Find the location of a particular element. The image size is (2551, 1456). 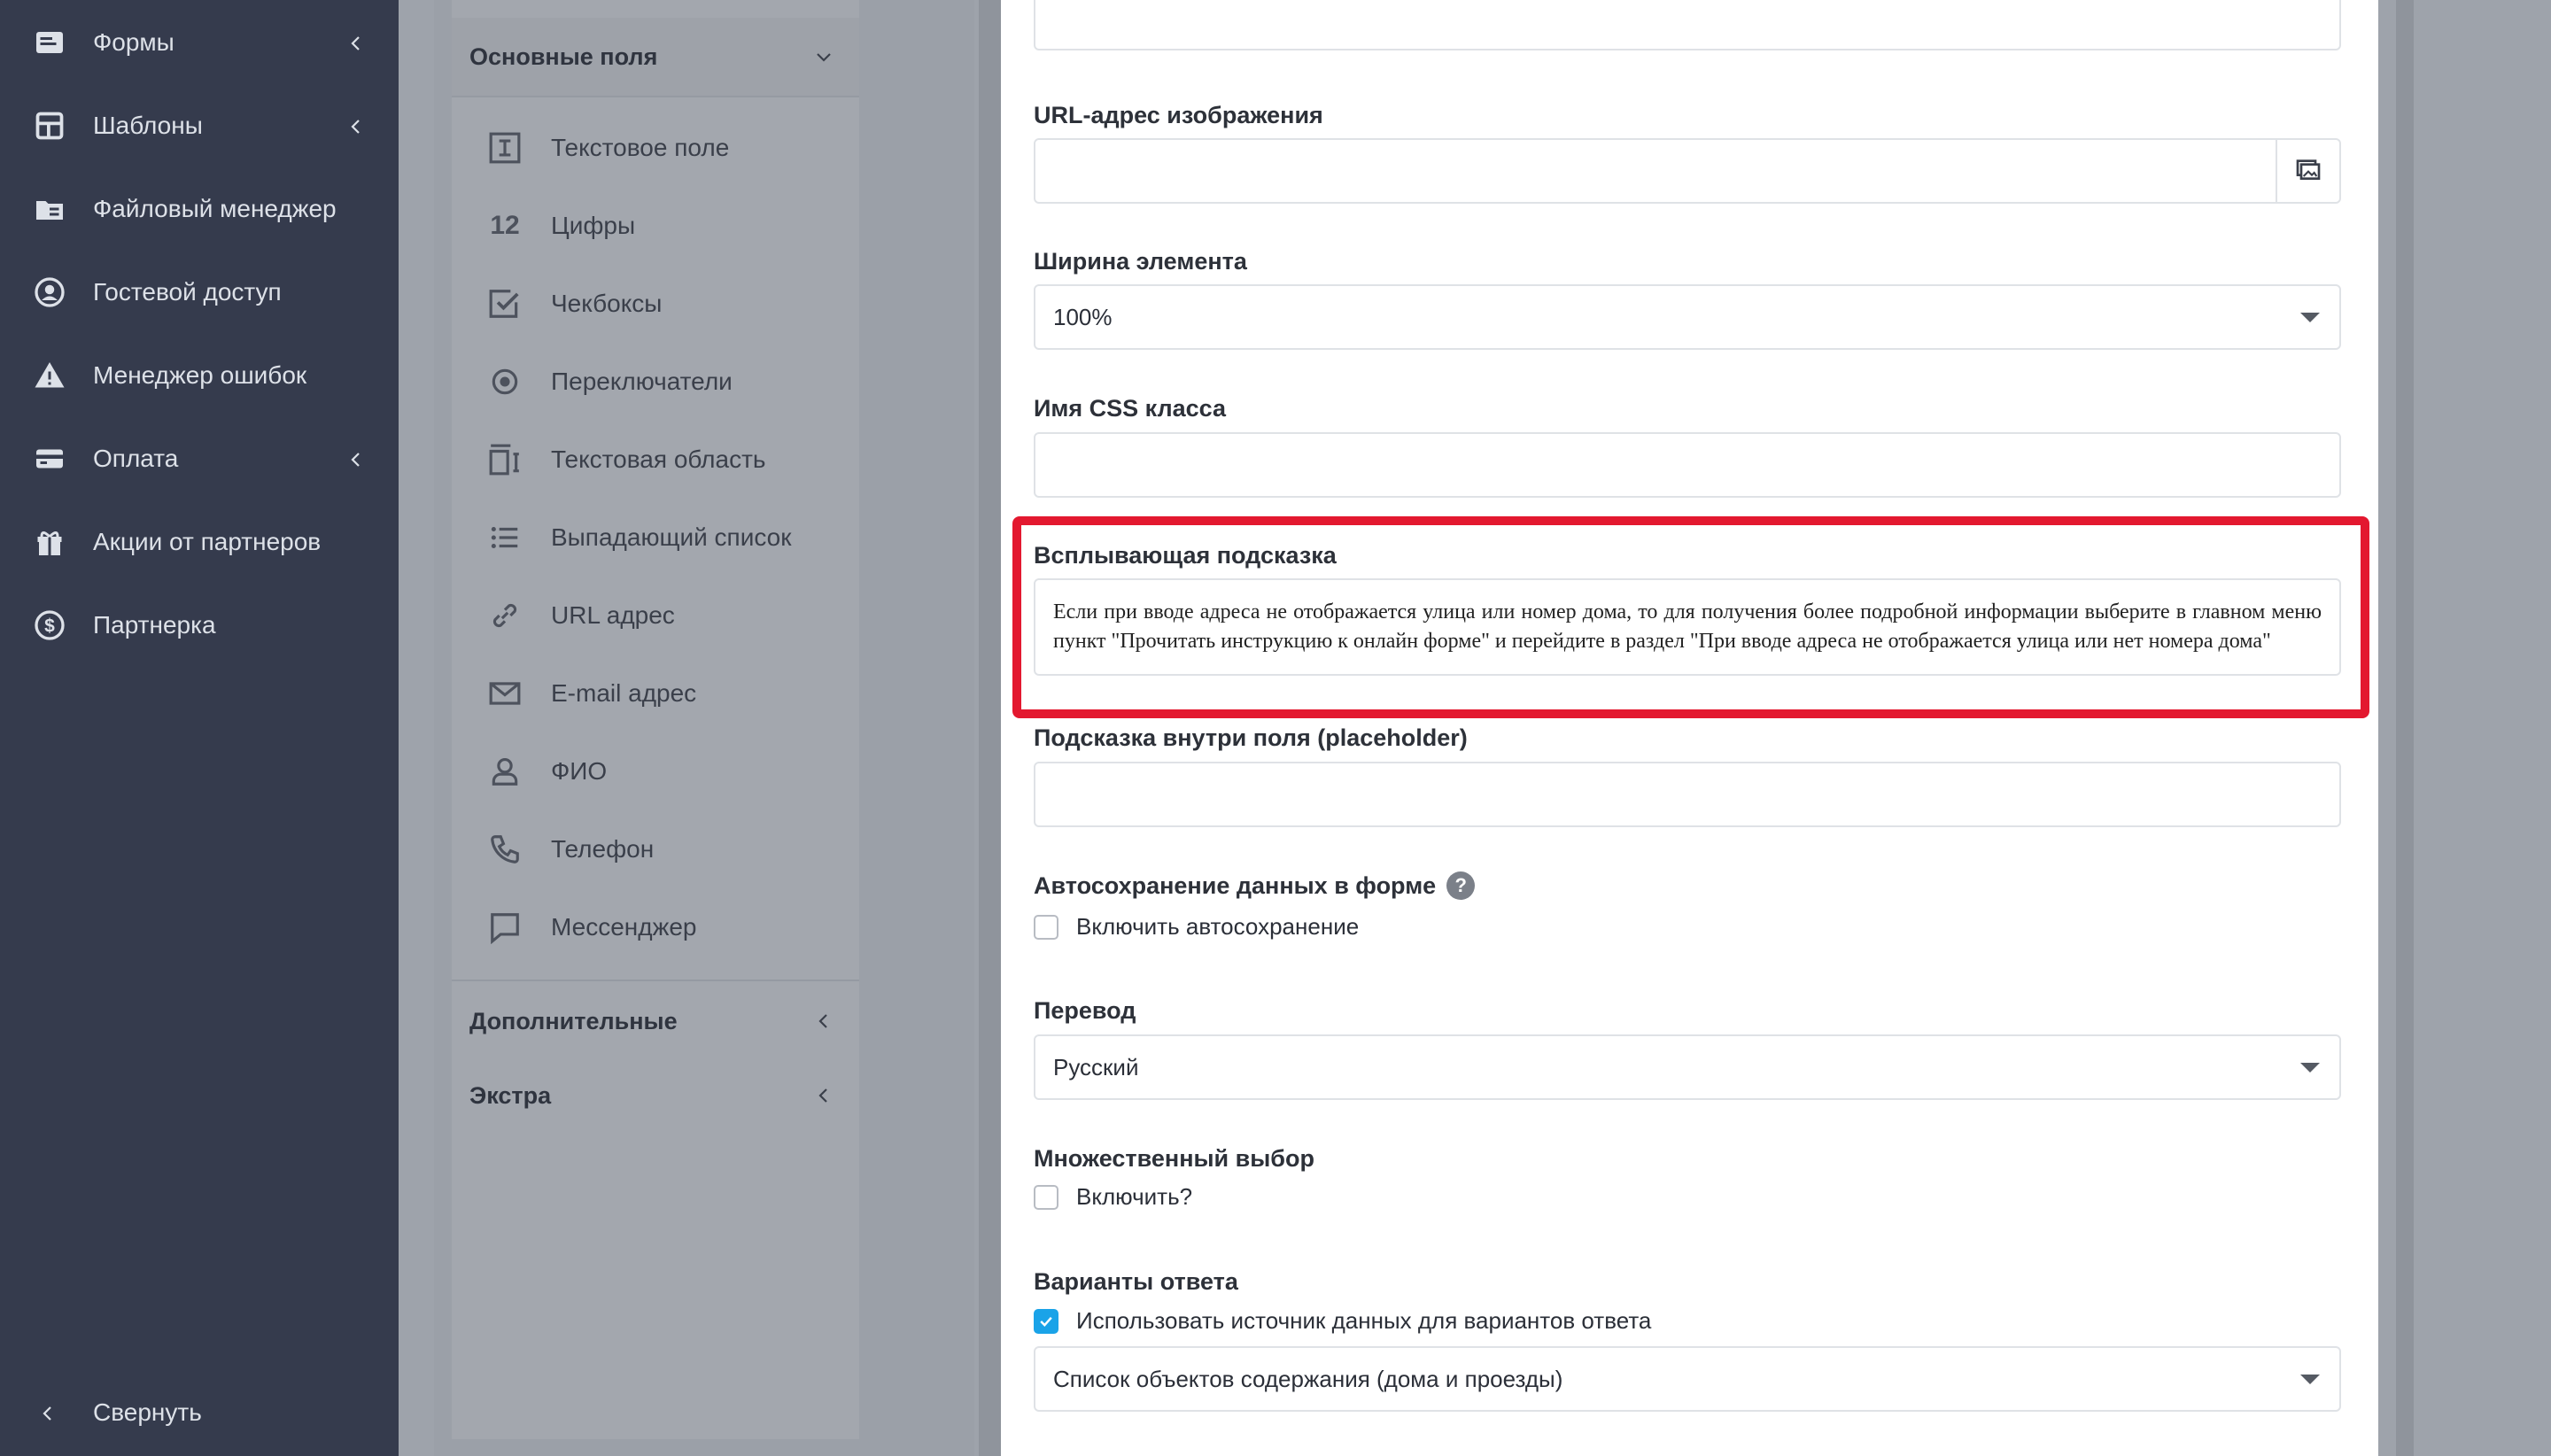

sidebar-item-payment: Оплата is located at coordinates (199, 459).